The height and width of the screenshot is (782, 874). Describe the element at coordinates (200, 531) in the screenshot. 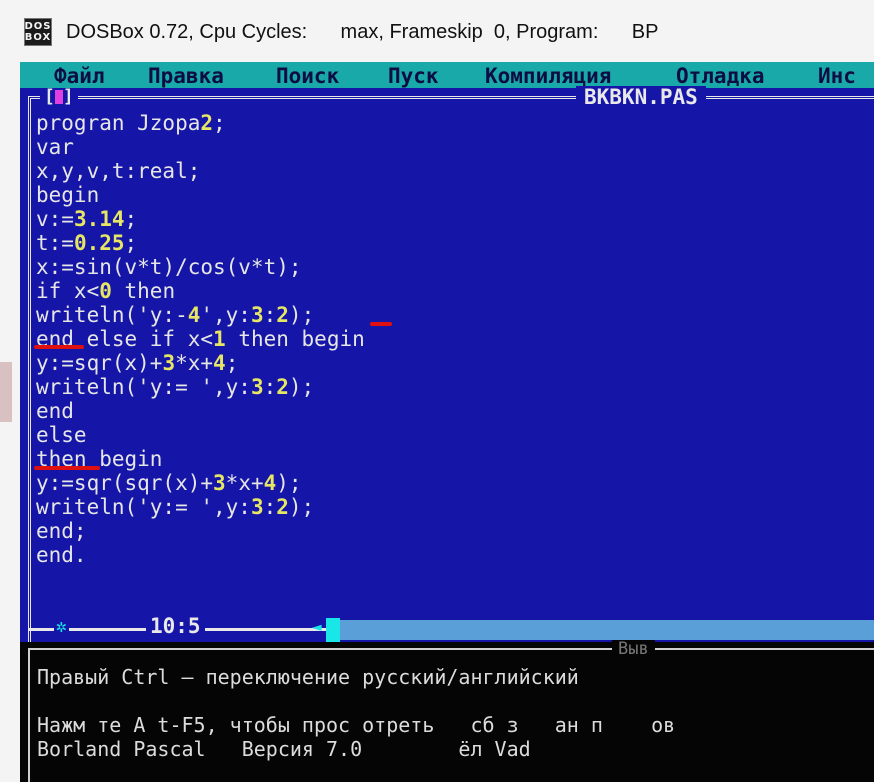

I see `code-line: end;` at that location.